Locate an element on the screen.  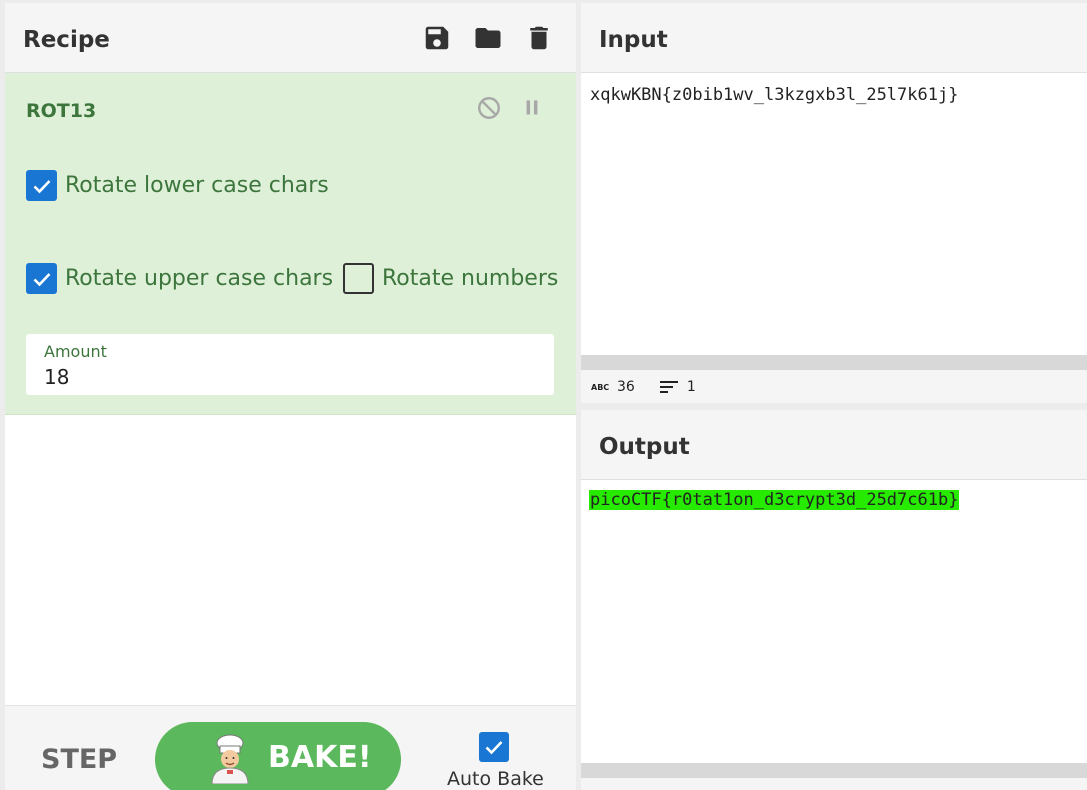
output-text: picoCTF{r0tat1on_d3crypt3d_25d7c61b} is located at coordinates (774, 500).